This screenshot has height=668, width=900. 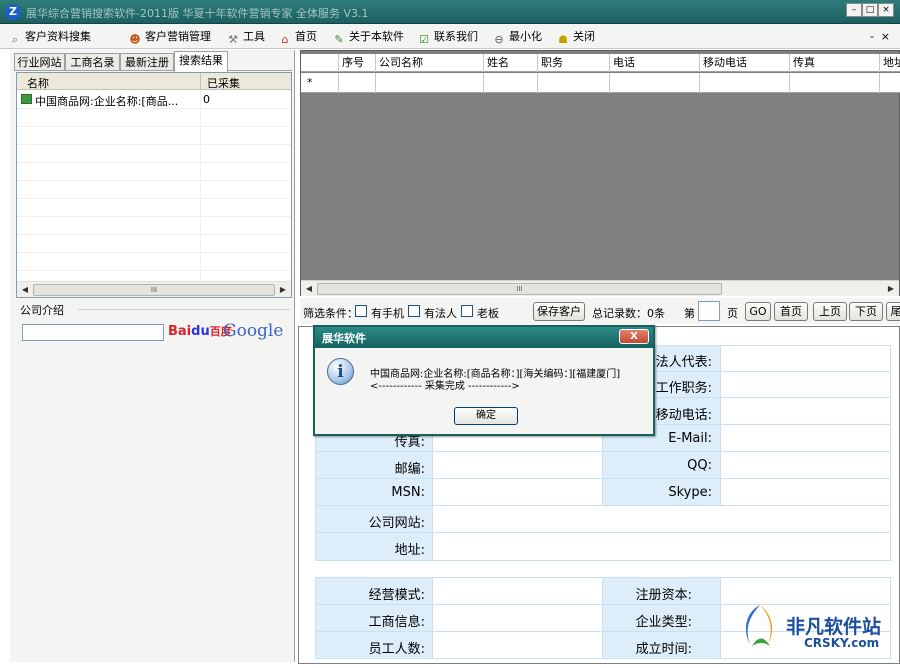 I want to click on close-window-button: ×, so click(x=886, y=10).